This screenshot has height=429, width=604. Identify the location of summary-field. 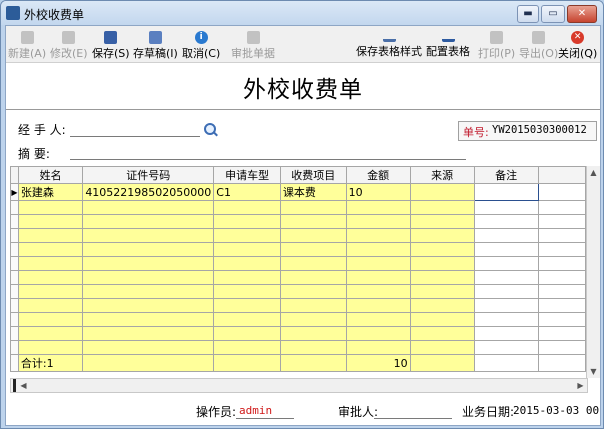
(268, 152).